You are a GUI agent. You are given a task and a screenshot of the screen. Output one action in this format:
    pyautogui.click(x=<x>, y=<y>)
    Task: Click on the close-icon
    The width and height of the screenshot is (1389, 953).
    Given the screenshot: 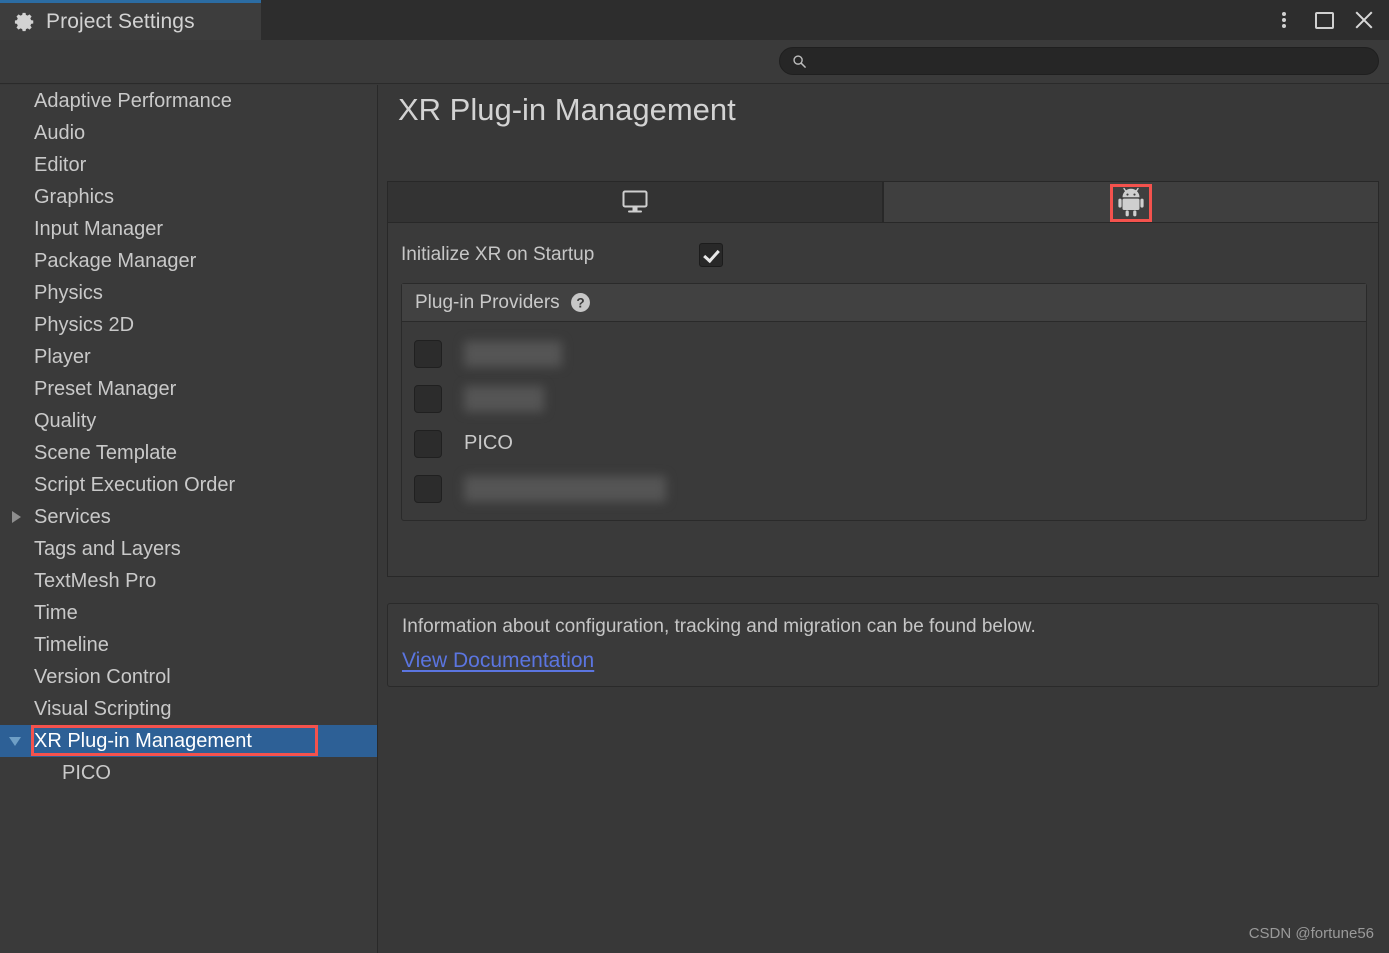 What is the action you would take?
    pyautogui.click(x=1364, y=20)
    